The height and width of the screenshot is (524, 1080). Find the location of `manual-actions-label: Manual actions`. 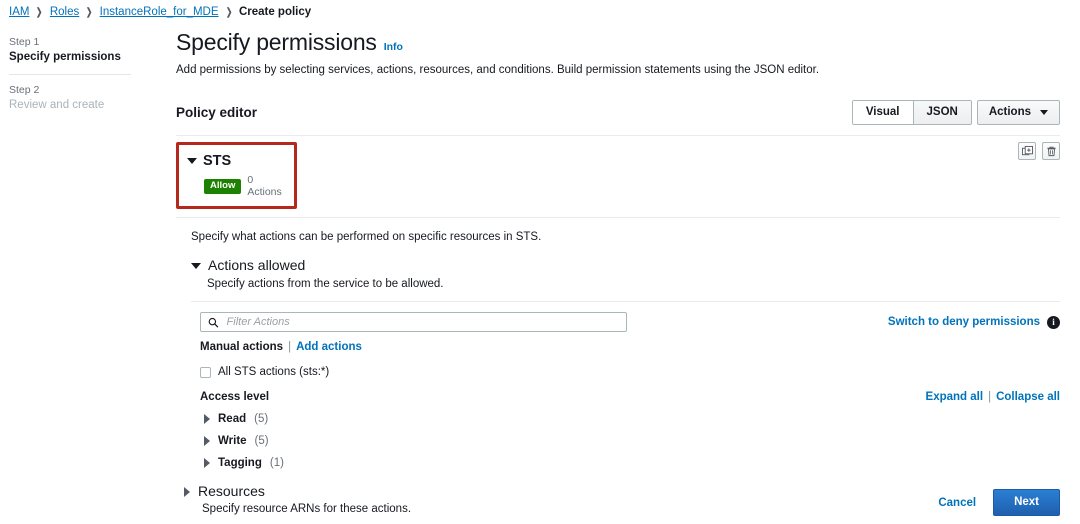

manual-actions-label: Manual actions is located at coordinates (242, 347).